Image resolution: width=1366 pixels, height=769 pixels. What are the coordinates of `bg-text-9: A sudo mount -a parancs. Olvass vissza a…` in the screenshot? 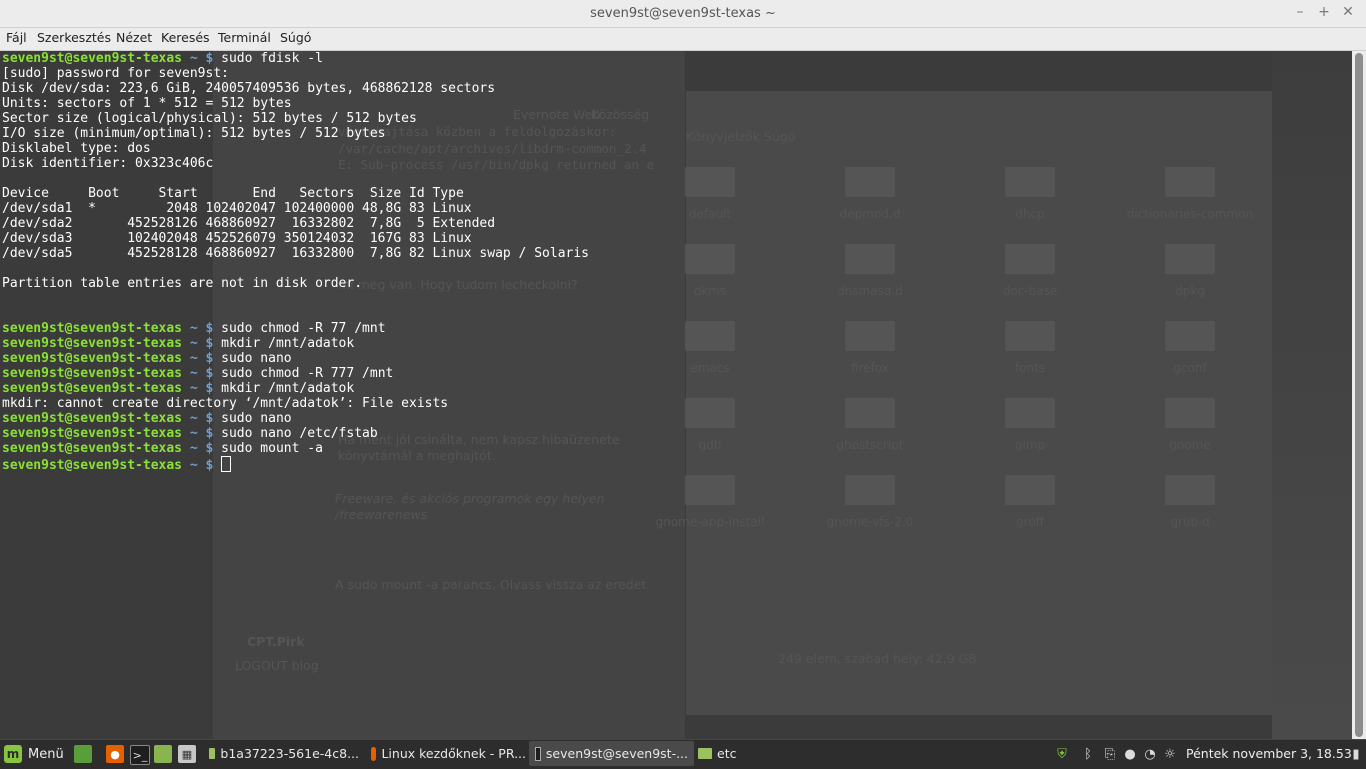 It's located at (491, 584).